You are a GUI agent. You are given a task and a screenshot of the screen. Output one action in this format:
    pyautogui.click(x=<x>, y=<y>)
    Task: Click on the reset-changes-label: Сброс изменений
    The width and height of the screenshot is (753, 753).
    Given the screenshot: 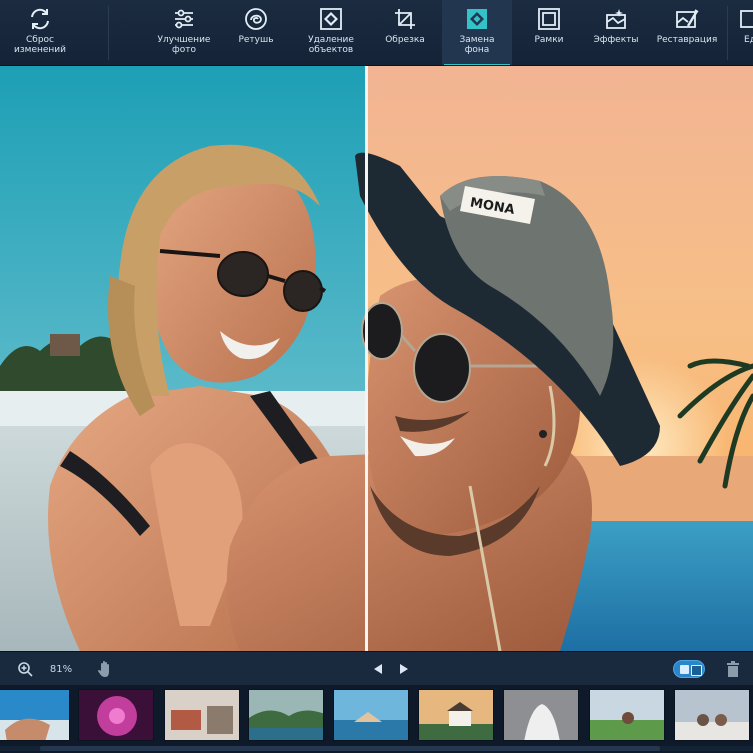 What is the action you would take?
    pyautogui.click(x=40, y=45)
    